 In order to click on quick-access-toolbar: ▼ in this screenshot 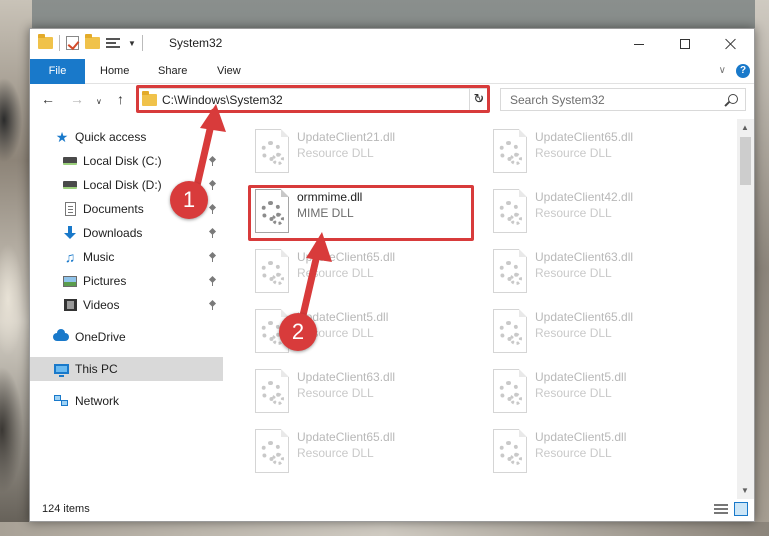, I will do `click(90, 42)`.